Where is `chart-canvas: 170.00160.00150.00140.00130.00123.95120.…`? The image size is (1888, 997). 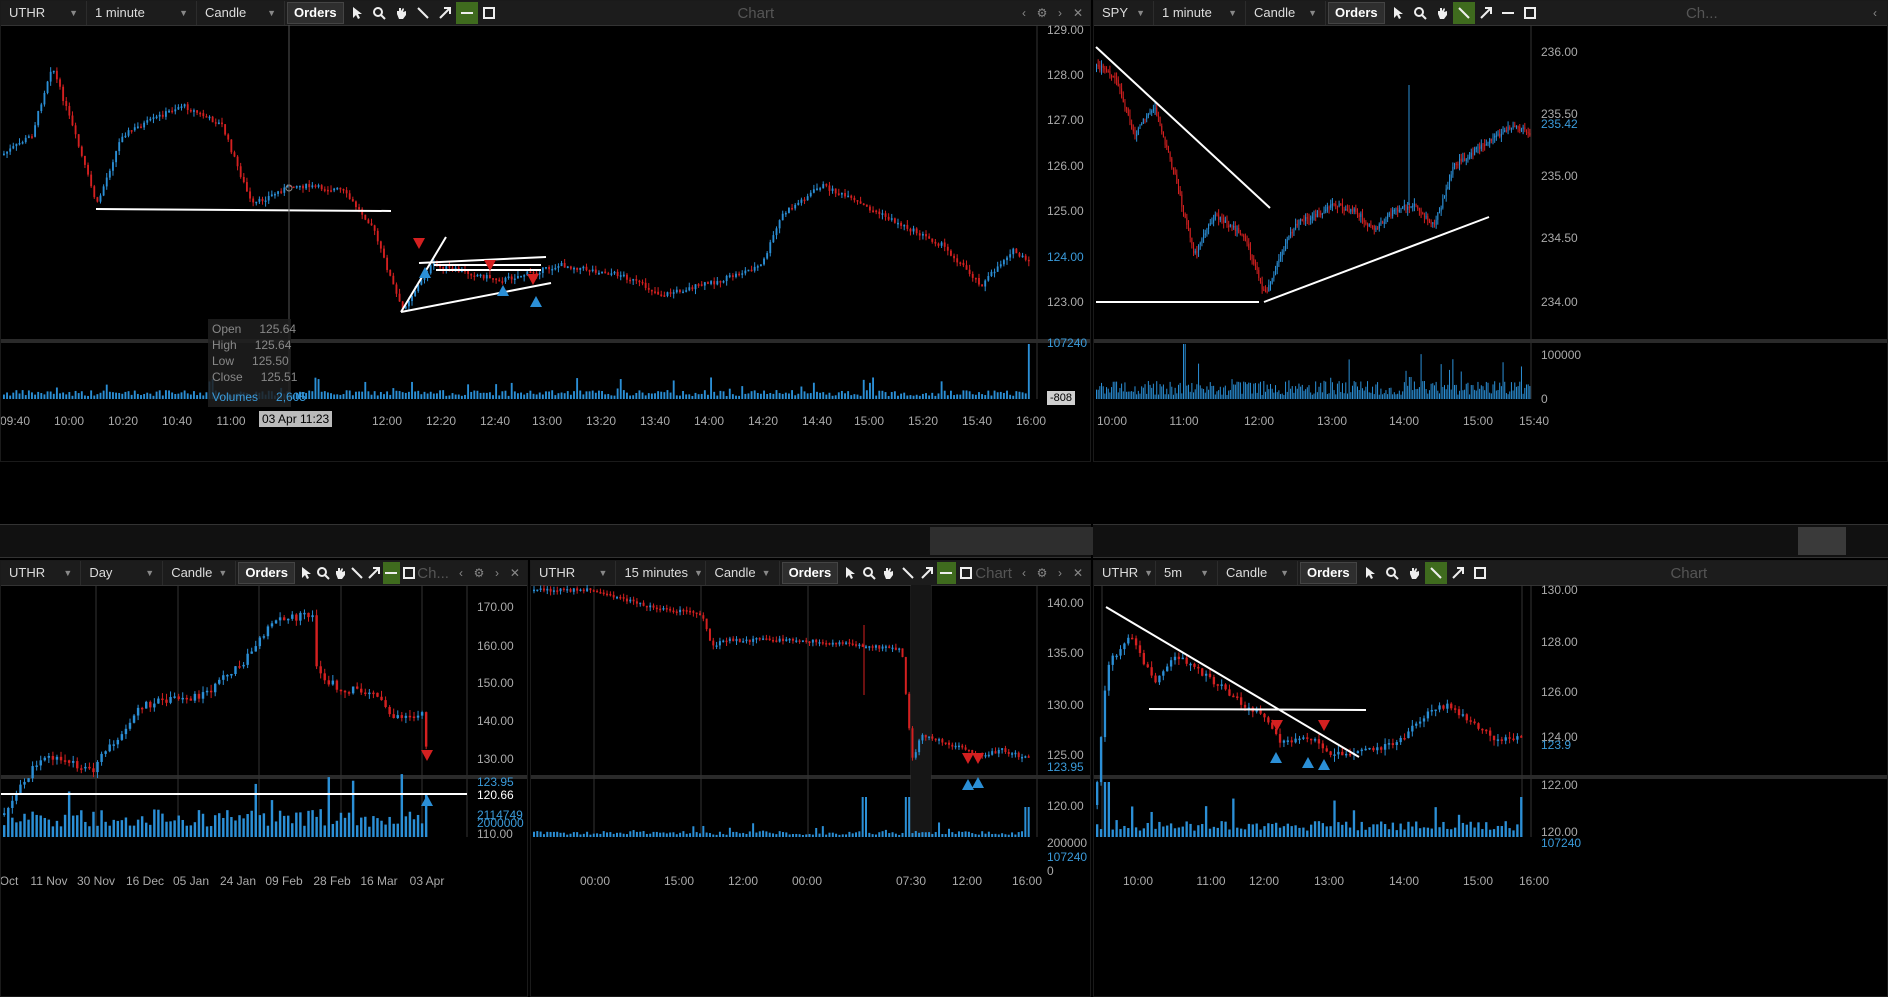
chart-canvas: 170.00160.00150.00140.00130.00123.95120.… is located at coordinates (264, 791).